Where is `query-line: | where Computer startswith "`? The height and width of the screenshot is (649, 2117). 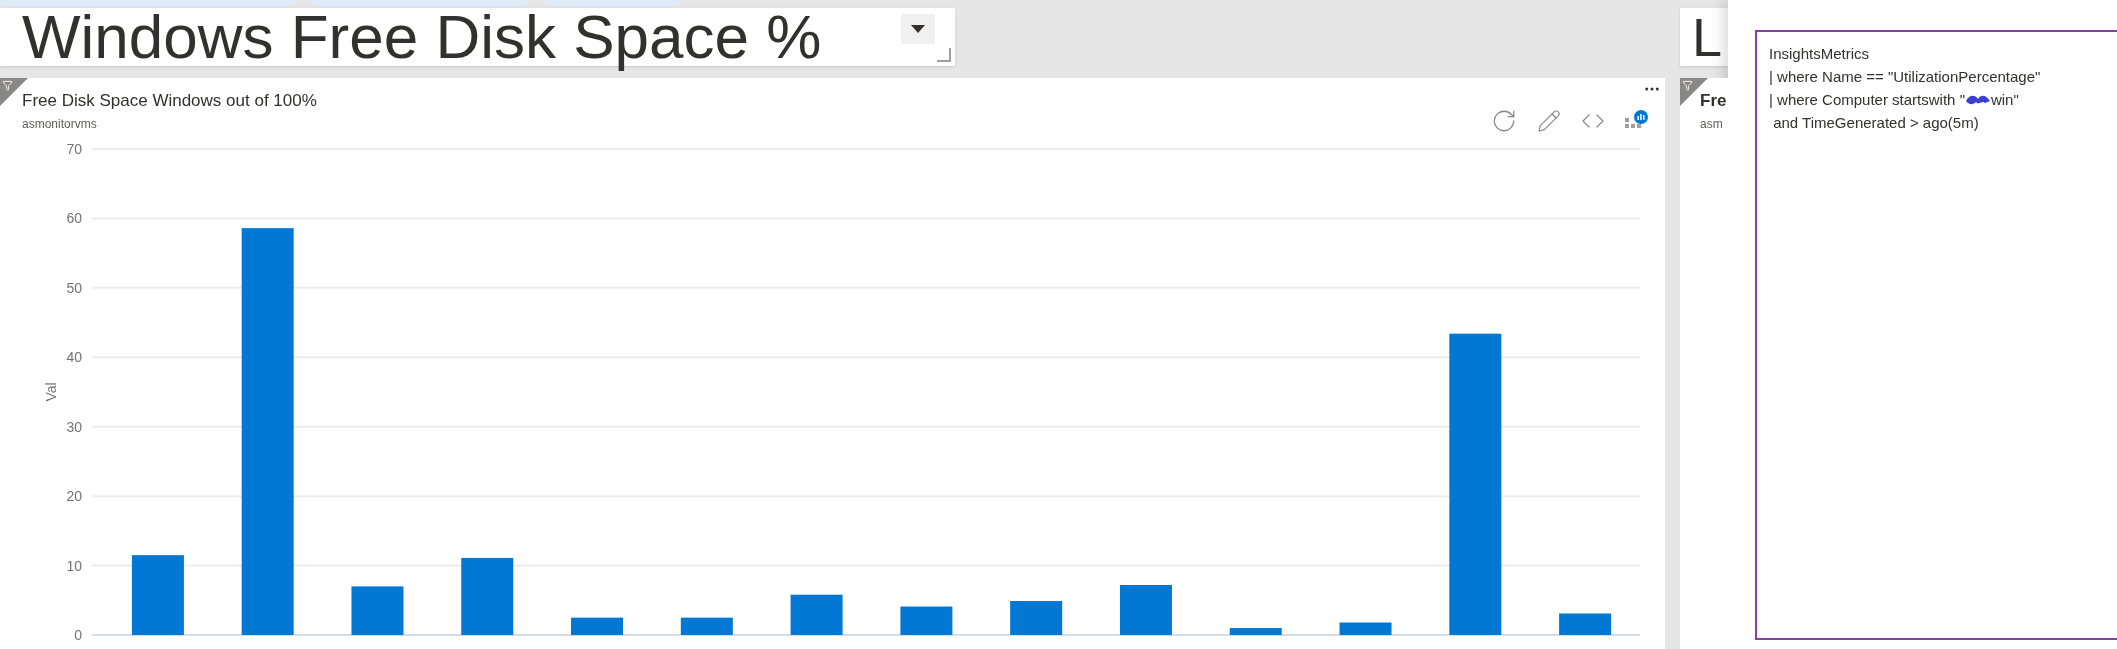 query-line: | where Computer startswith " is located at coordinates (1867, 100).